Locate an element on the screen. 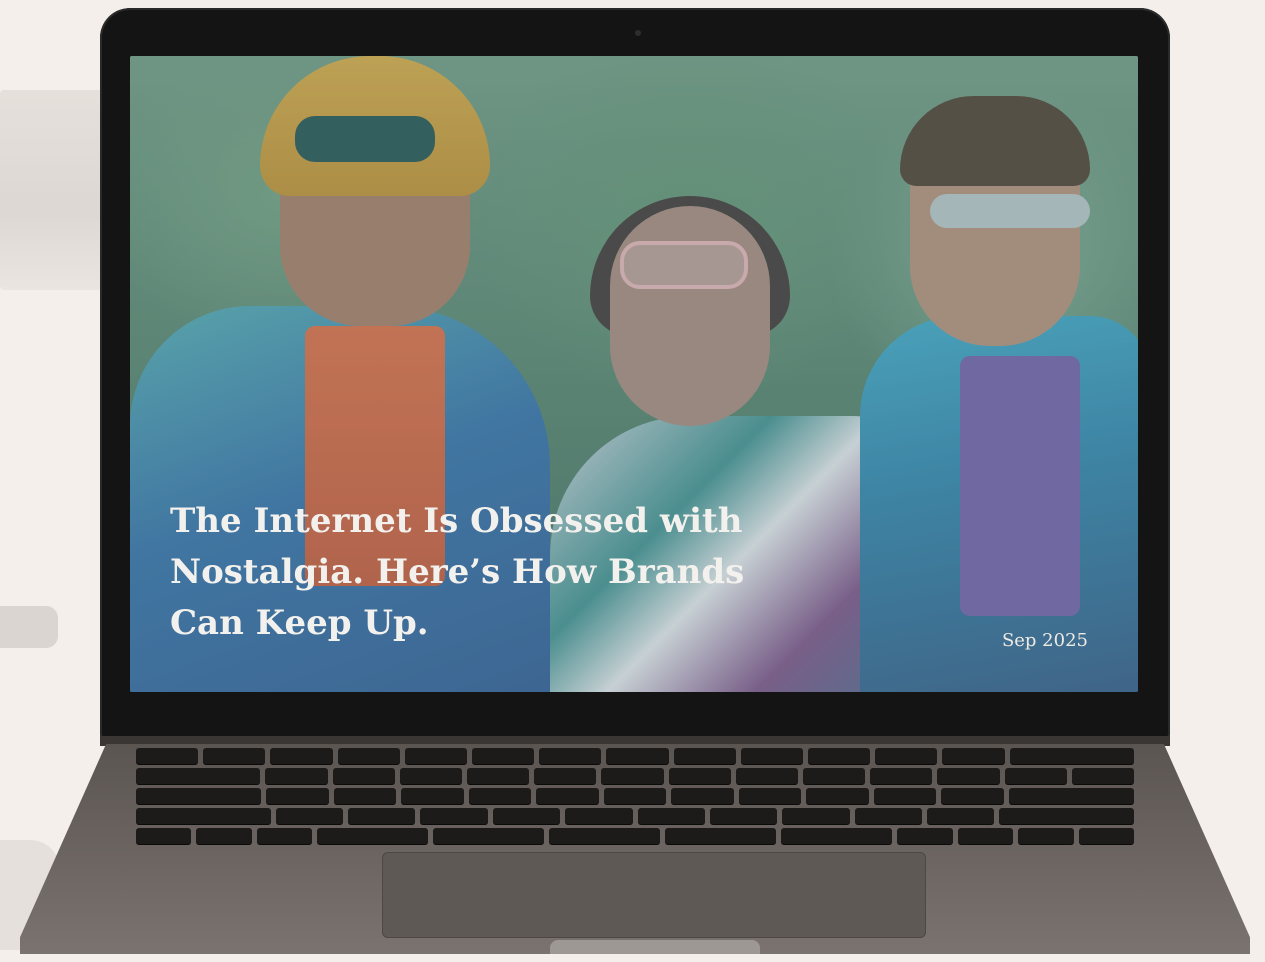  keyboard is located at coordinates (635, 796).